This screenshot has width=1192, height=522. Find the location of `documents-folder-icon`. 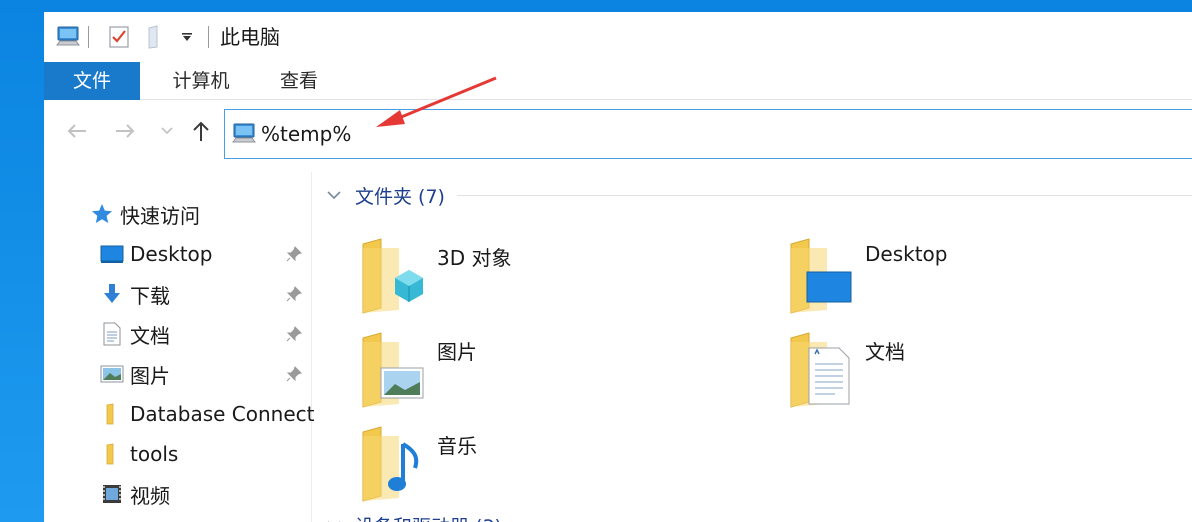

documents-folder-icon is located at coordinates (820, 372).